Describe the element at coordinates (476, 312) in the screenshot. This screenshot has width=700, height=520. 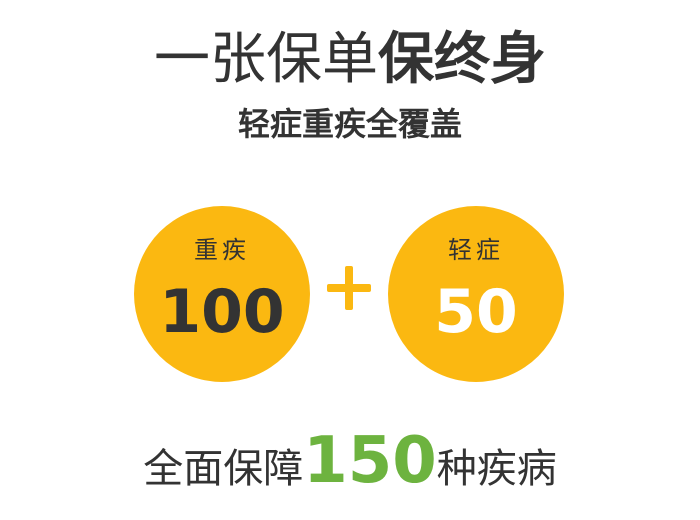
I see `mild-illness-count: 50` at that location.